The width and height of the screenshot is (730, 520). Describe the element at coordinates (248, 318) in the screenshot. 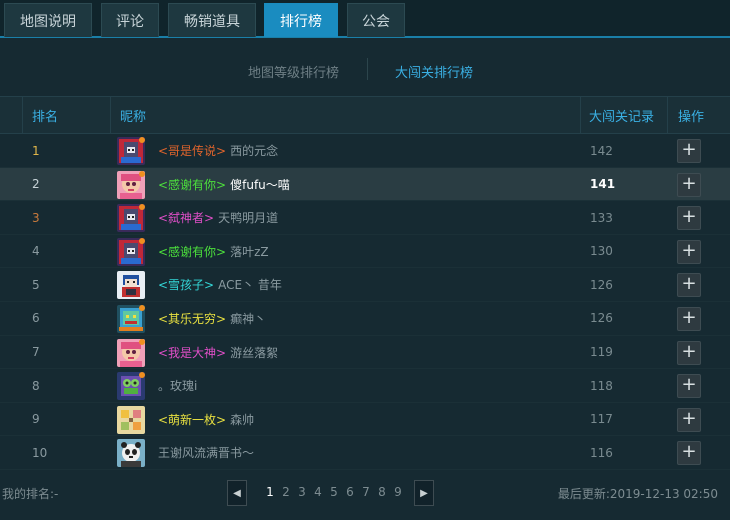

I see `player-name: 癫神丶` at that location.